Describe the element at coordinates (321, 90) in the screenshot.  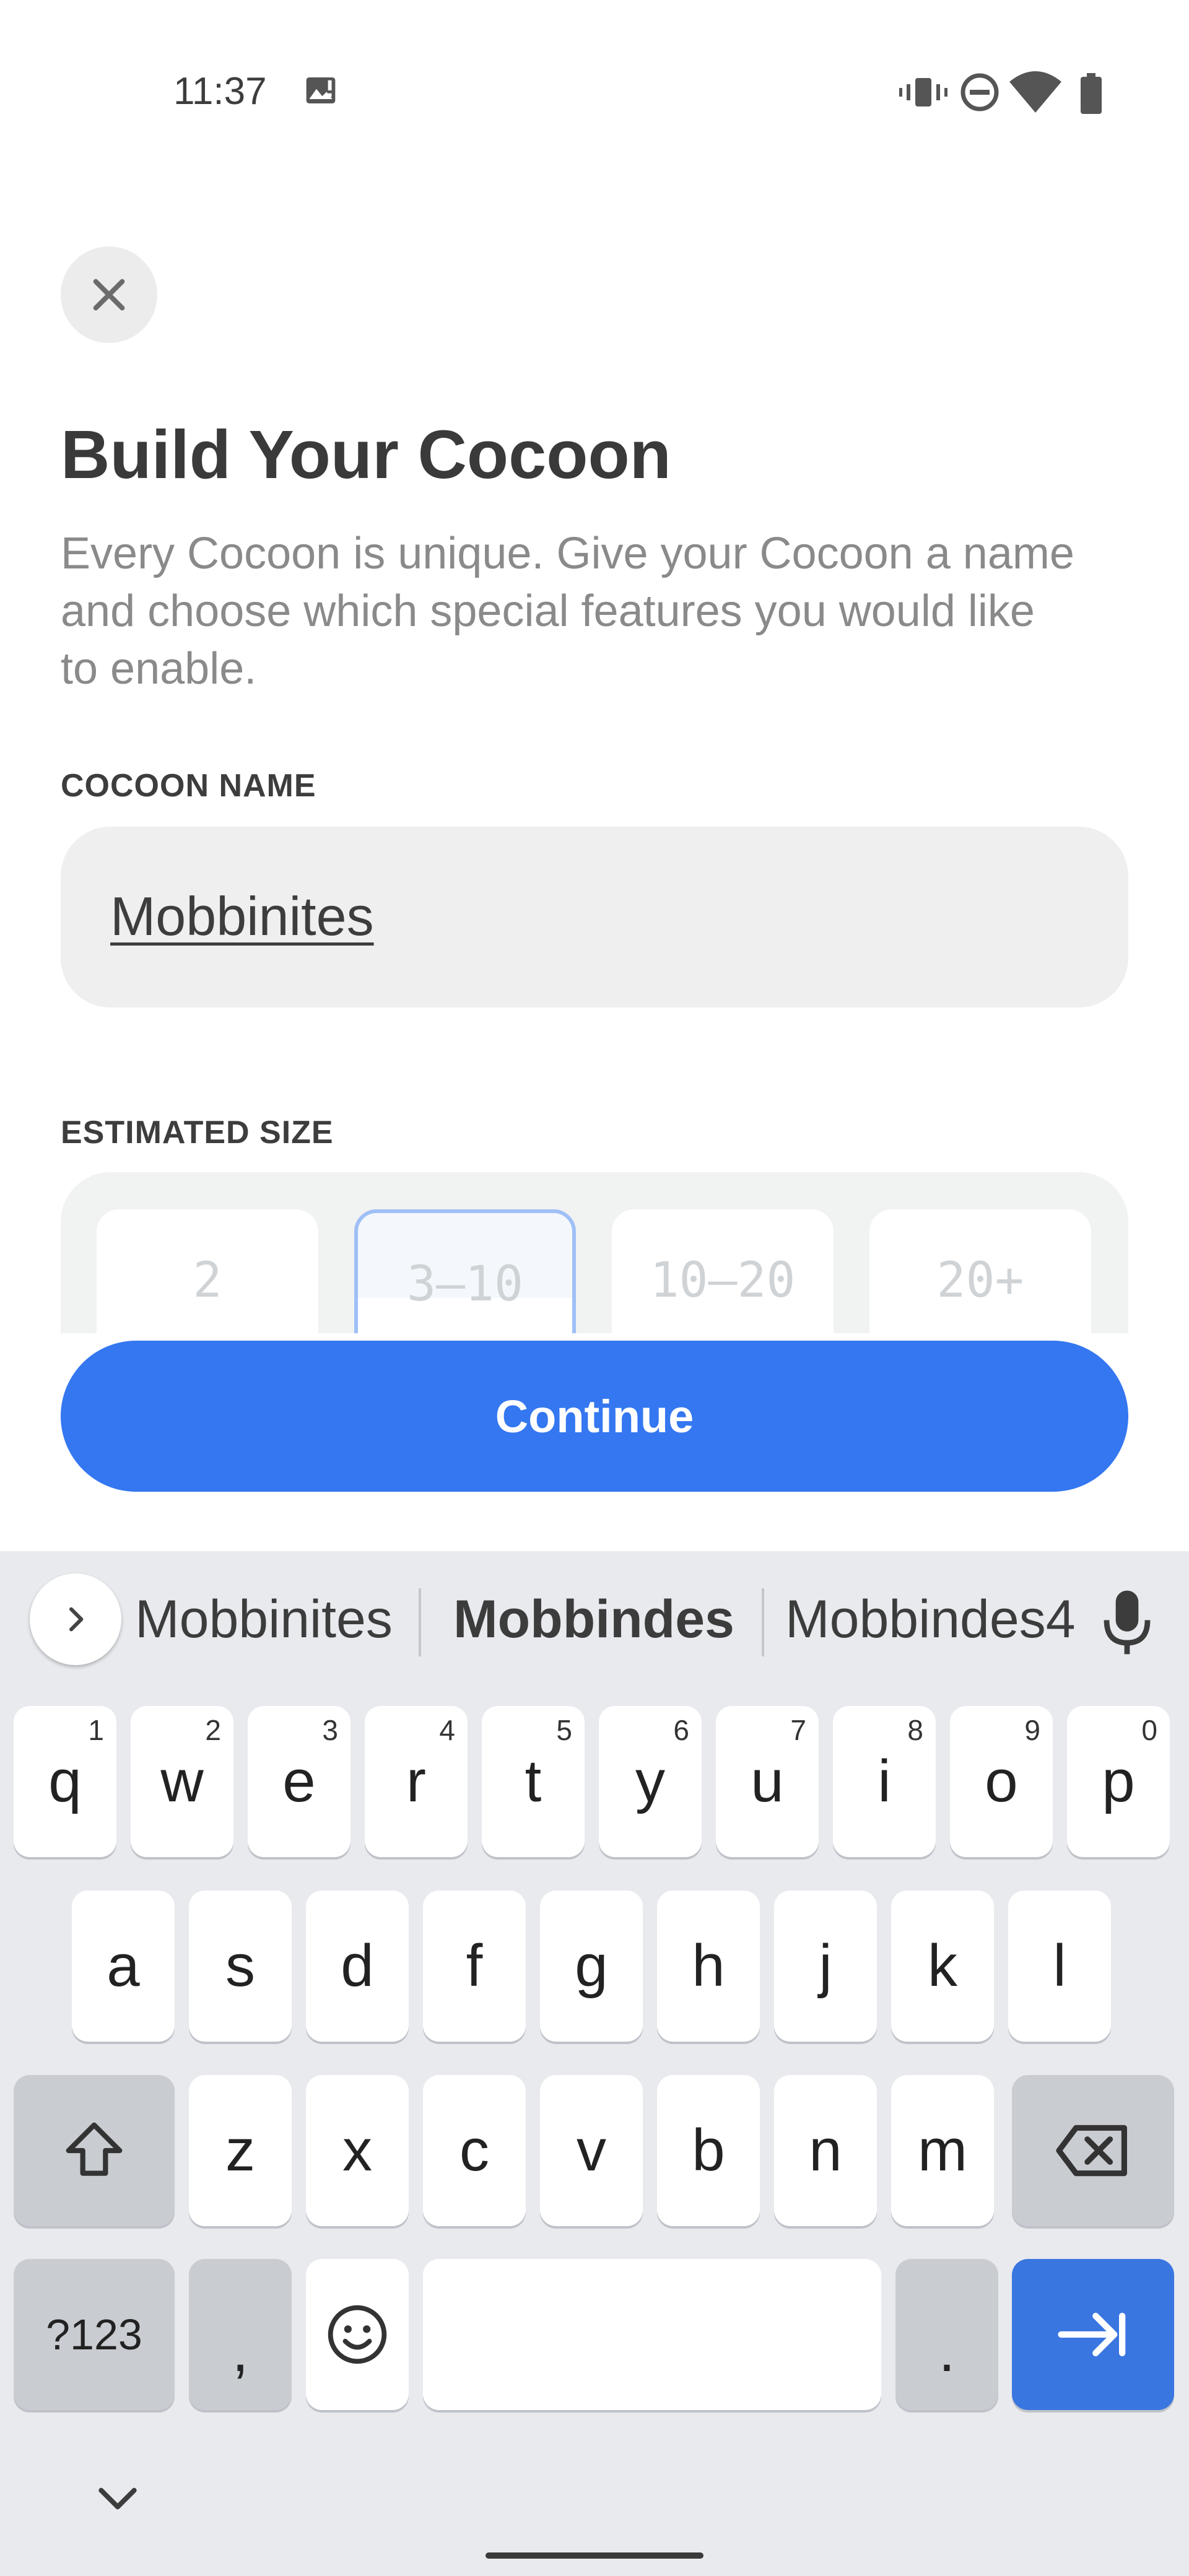
I see `image-notification-icon` at that location.